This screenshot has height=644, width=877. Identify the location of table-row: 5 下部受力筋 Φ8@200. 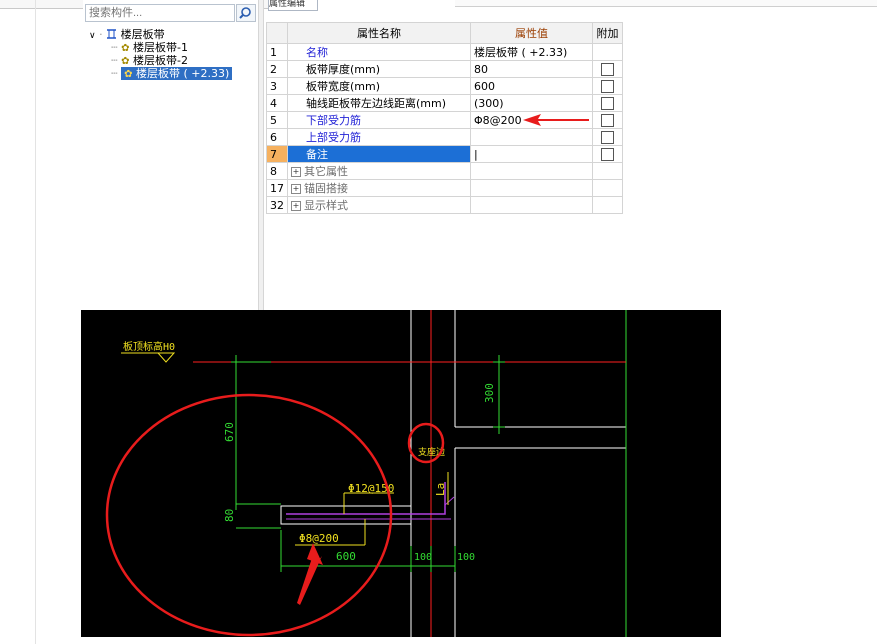
(444, 120).